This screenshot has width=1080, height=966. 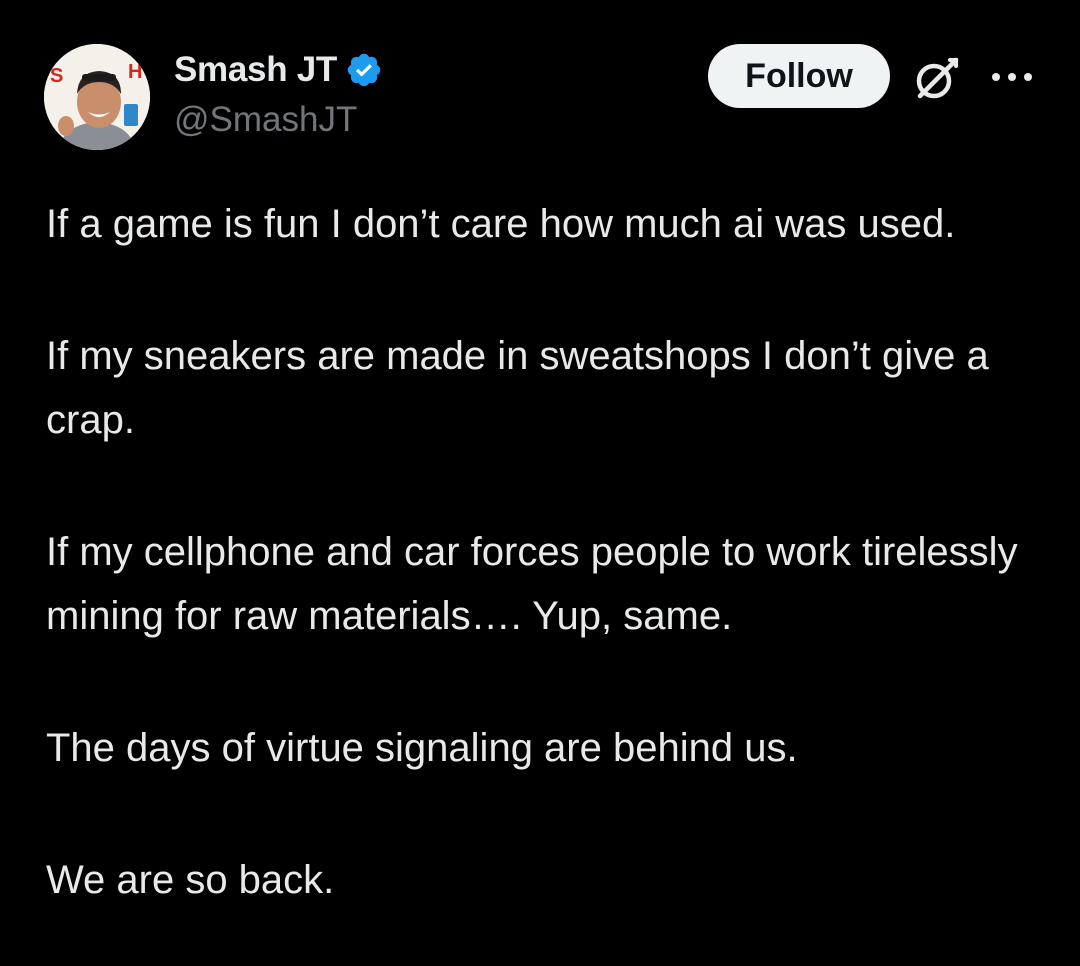 What do you see at coordinates (1012, 77) in the screenshot?
I see `more-options-icon` at bounding box center [1012, 77].